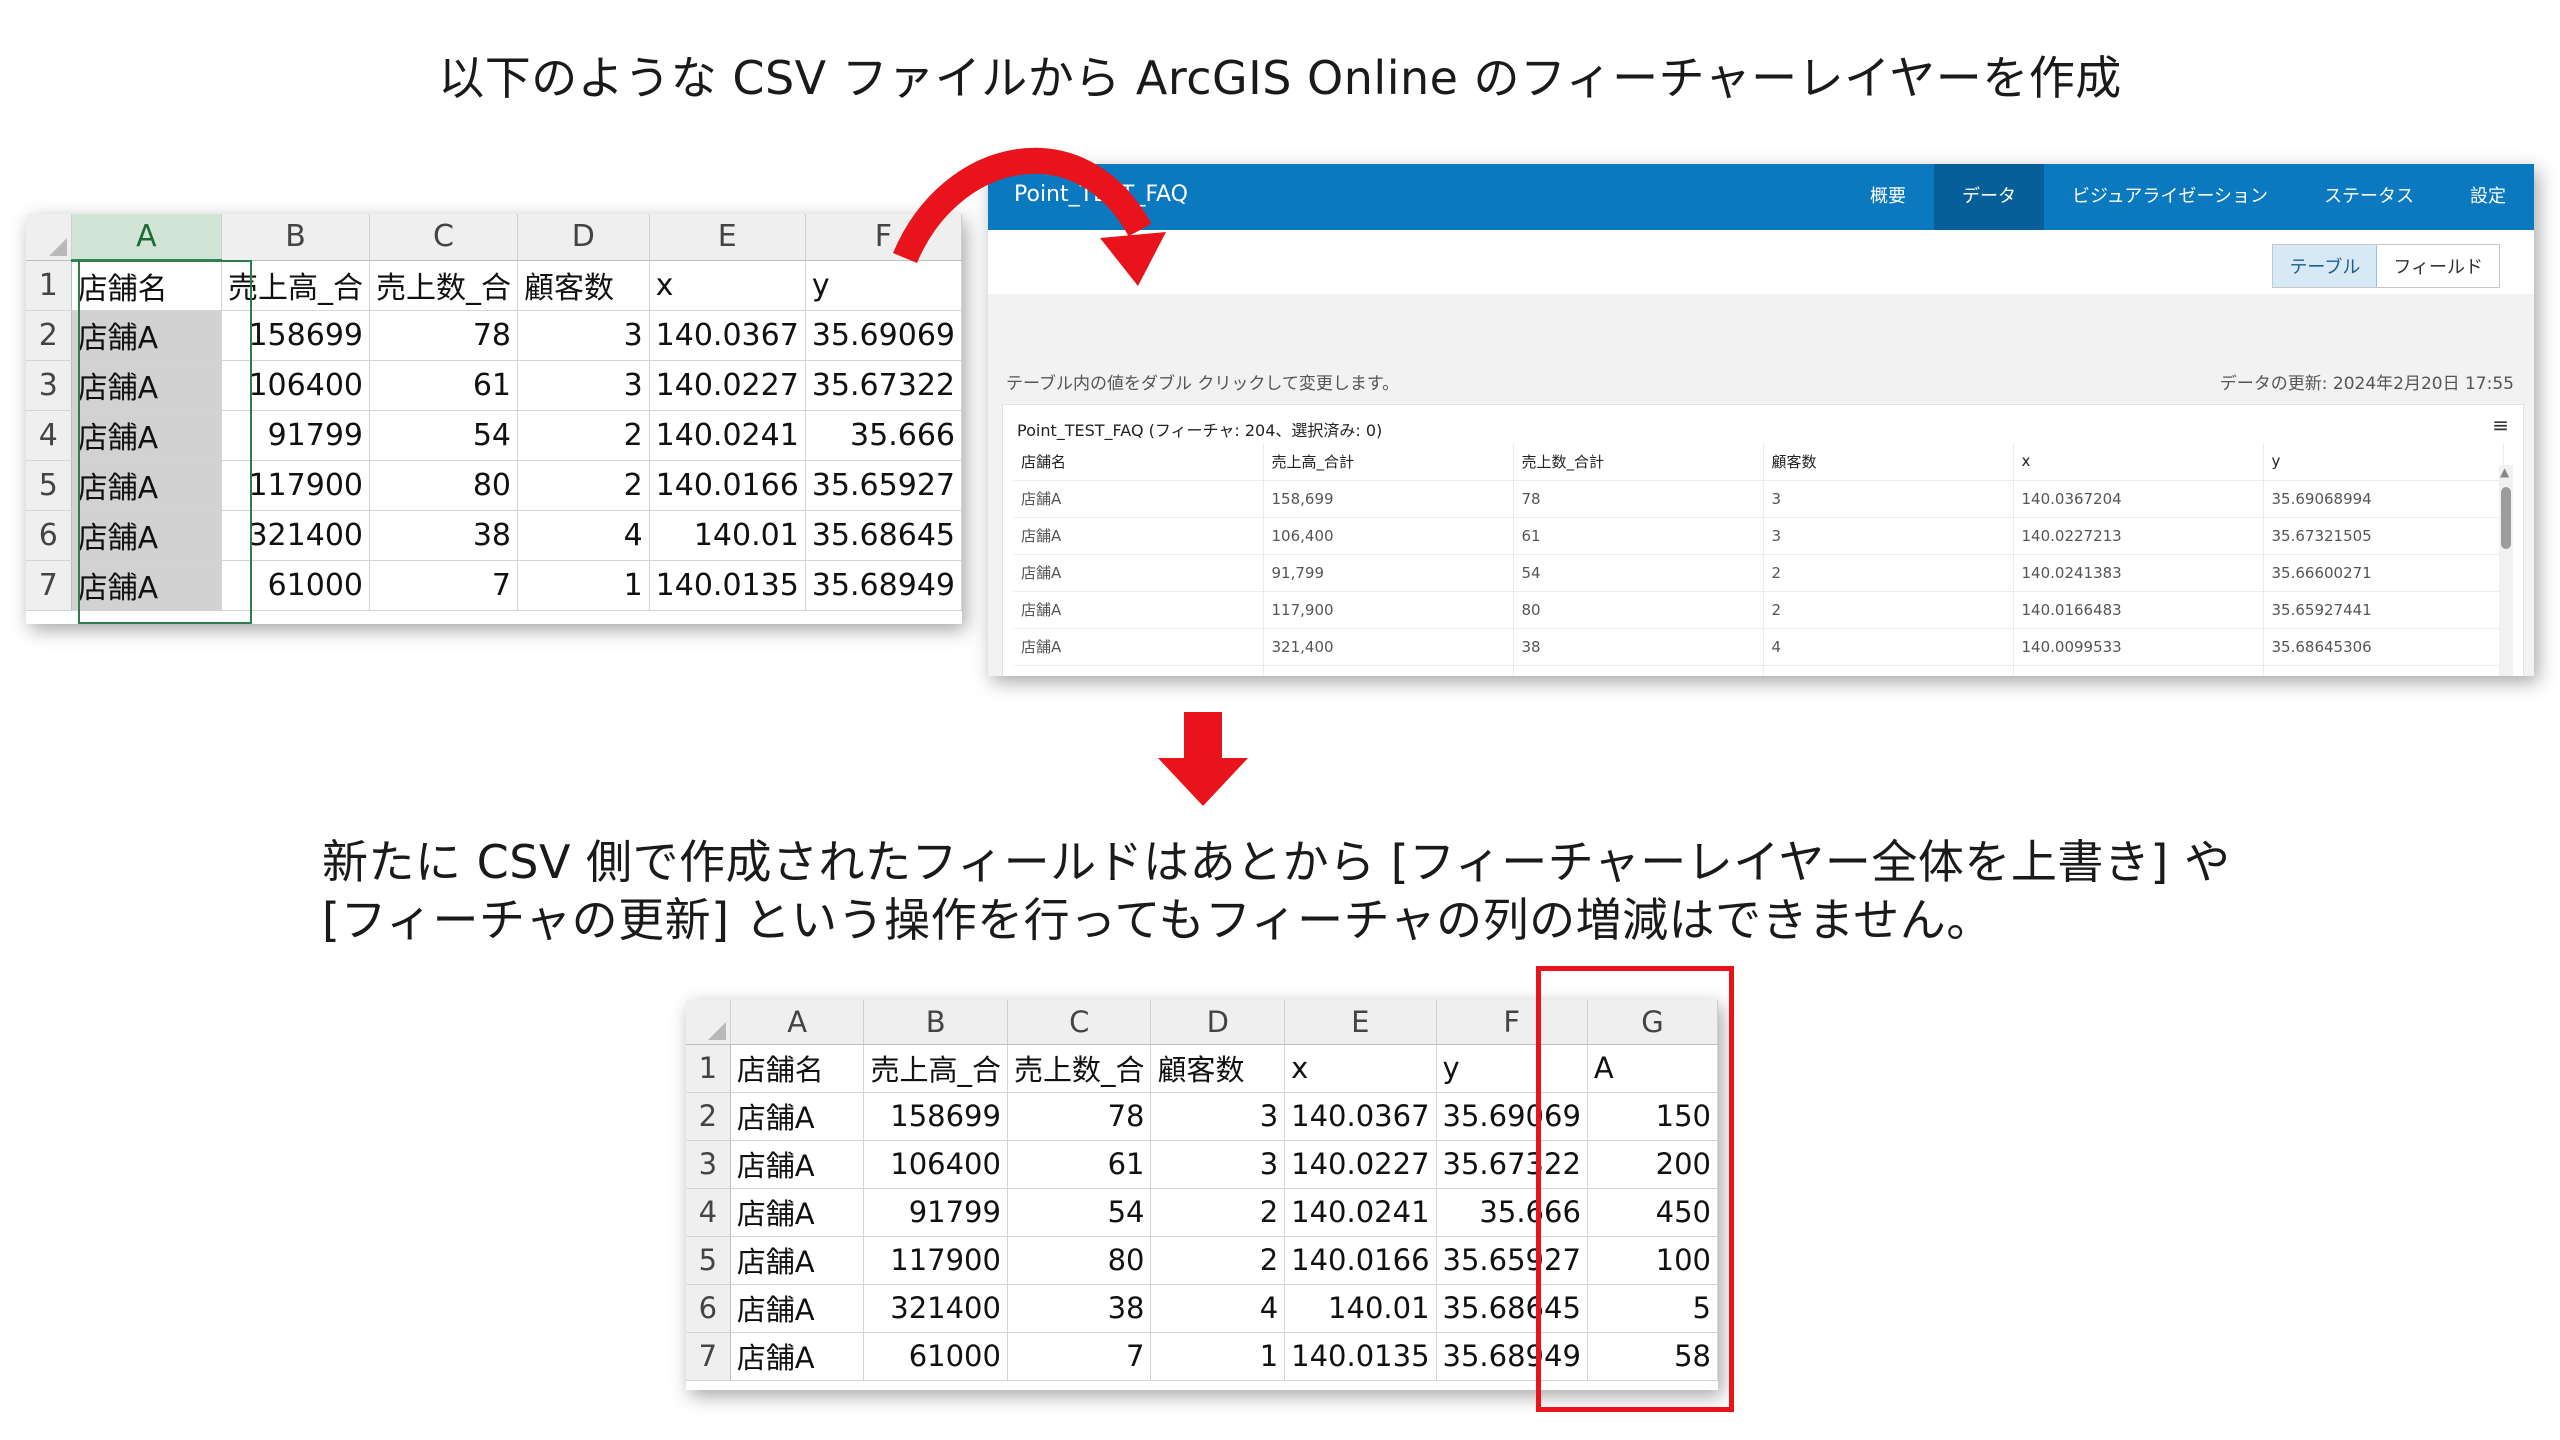 Image resolution: width=2560 pixels, height=1440 pixels. Describe the element at coordinates (1133, 259) in the screenshot. I see `curved-arrow-head-icon` at that location.